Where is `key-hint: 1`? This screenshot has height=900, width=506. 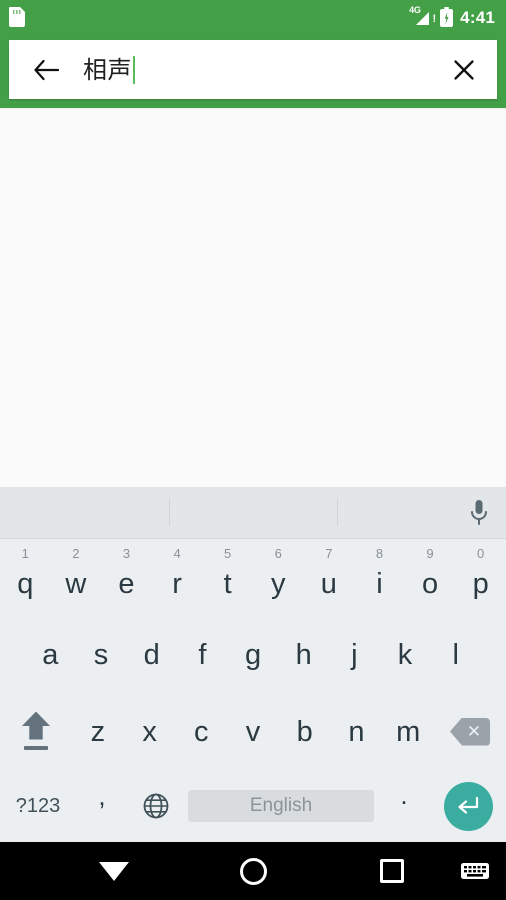 key-hint: 1 is located at coordinates (25, 553).